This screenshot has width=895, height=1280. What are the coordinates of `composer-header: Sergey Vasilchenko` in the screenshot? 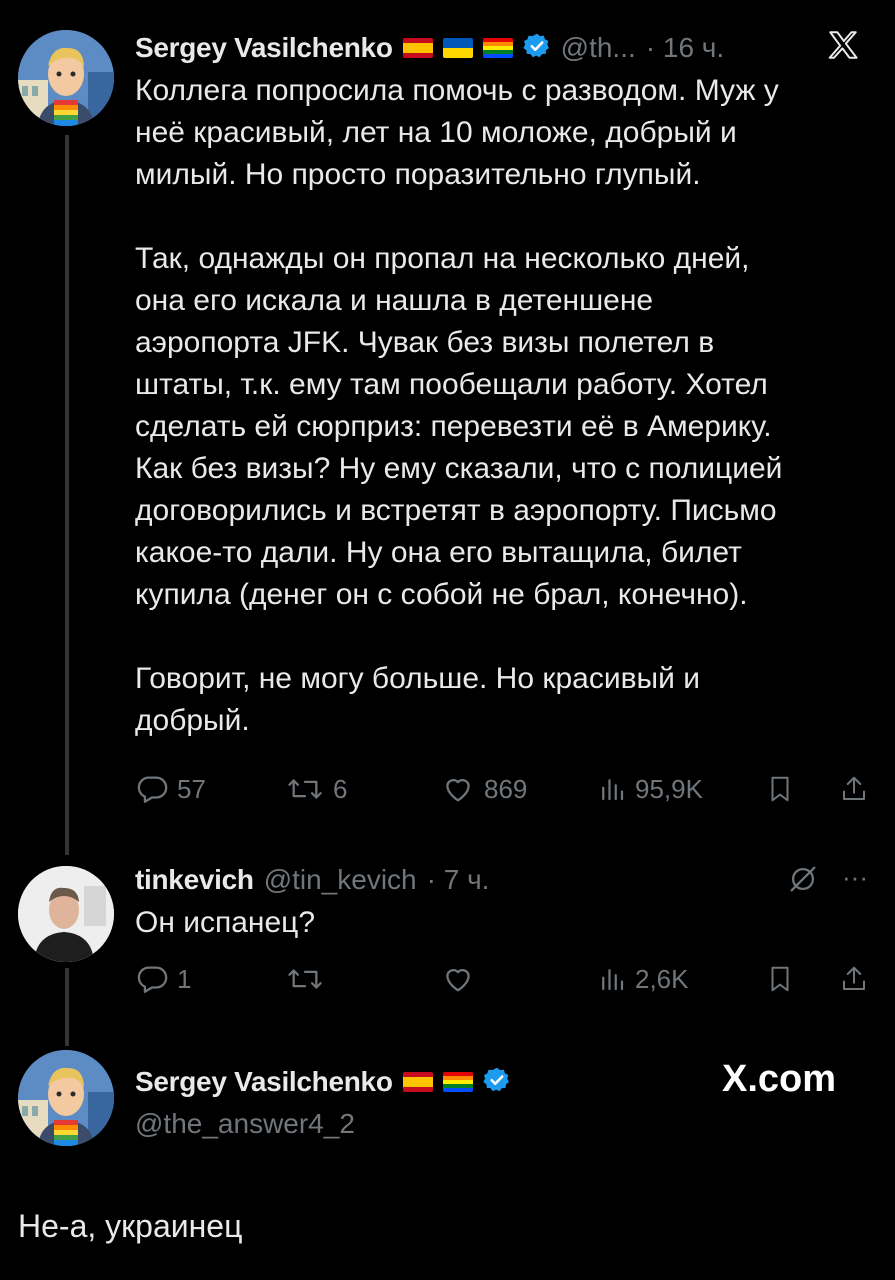 It's located at (323, 1082).